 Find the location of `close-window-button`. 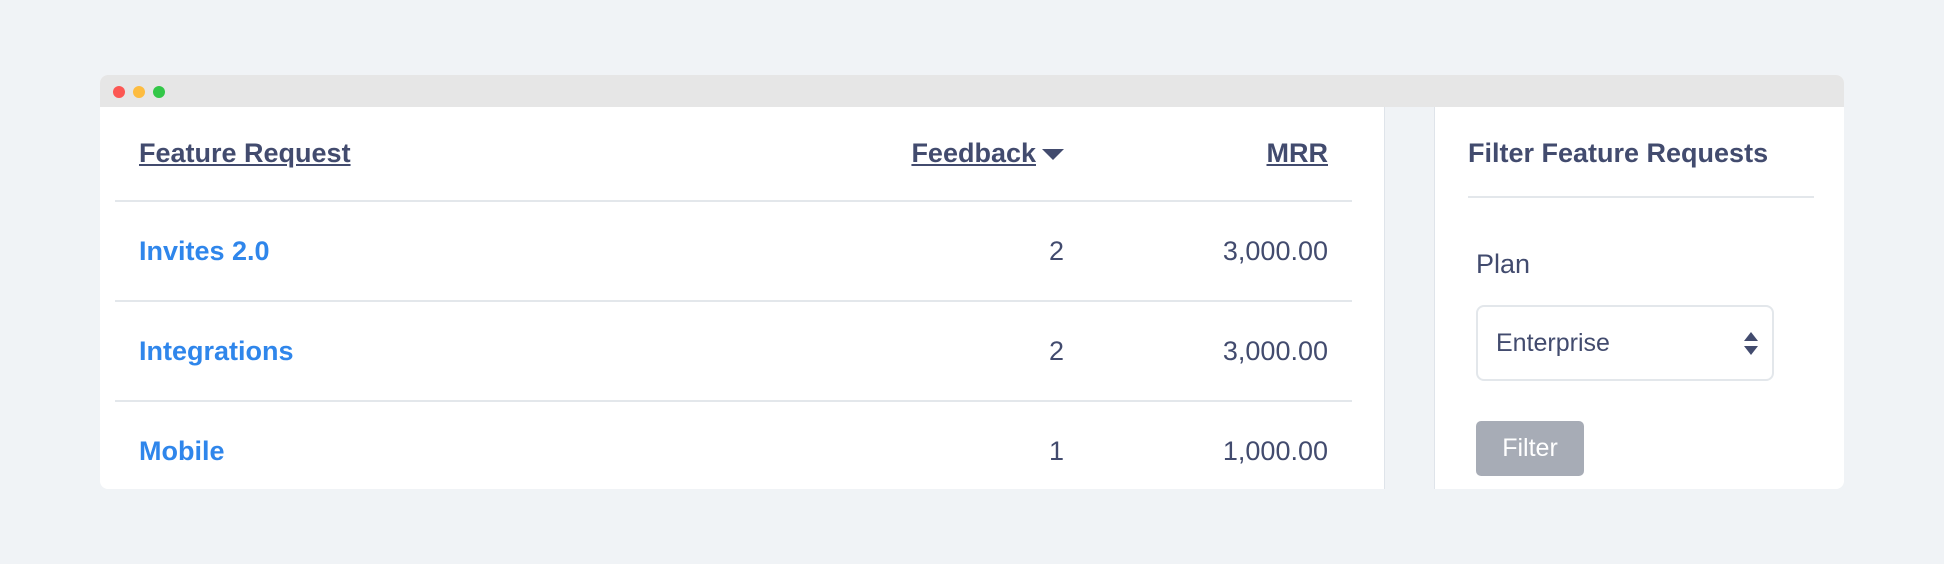

close-window-button is located at coordinates (119, 92).